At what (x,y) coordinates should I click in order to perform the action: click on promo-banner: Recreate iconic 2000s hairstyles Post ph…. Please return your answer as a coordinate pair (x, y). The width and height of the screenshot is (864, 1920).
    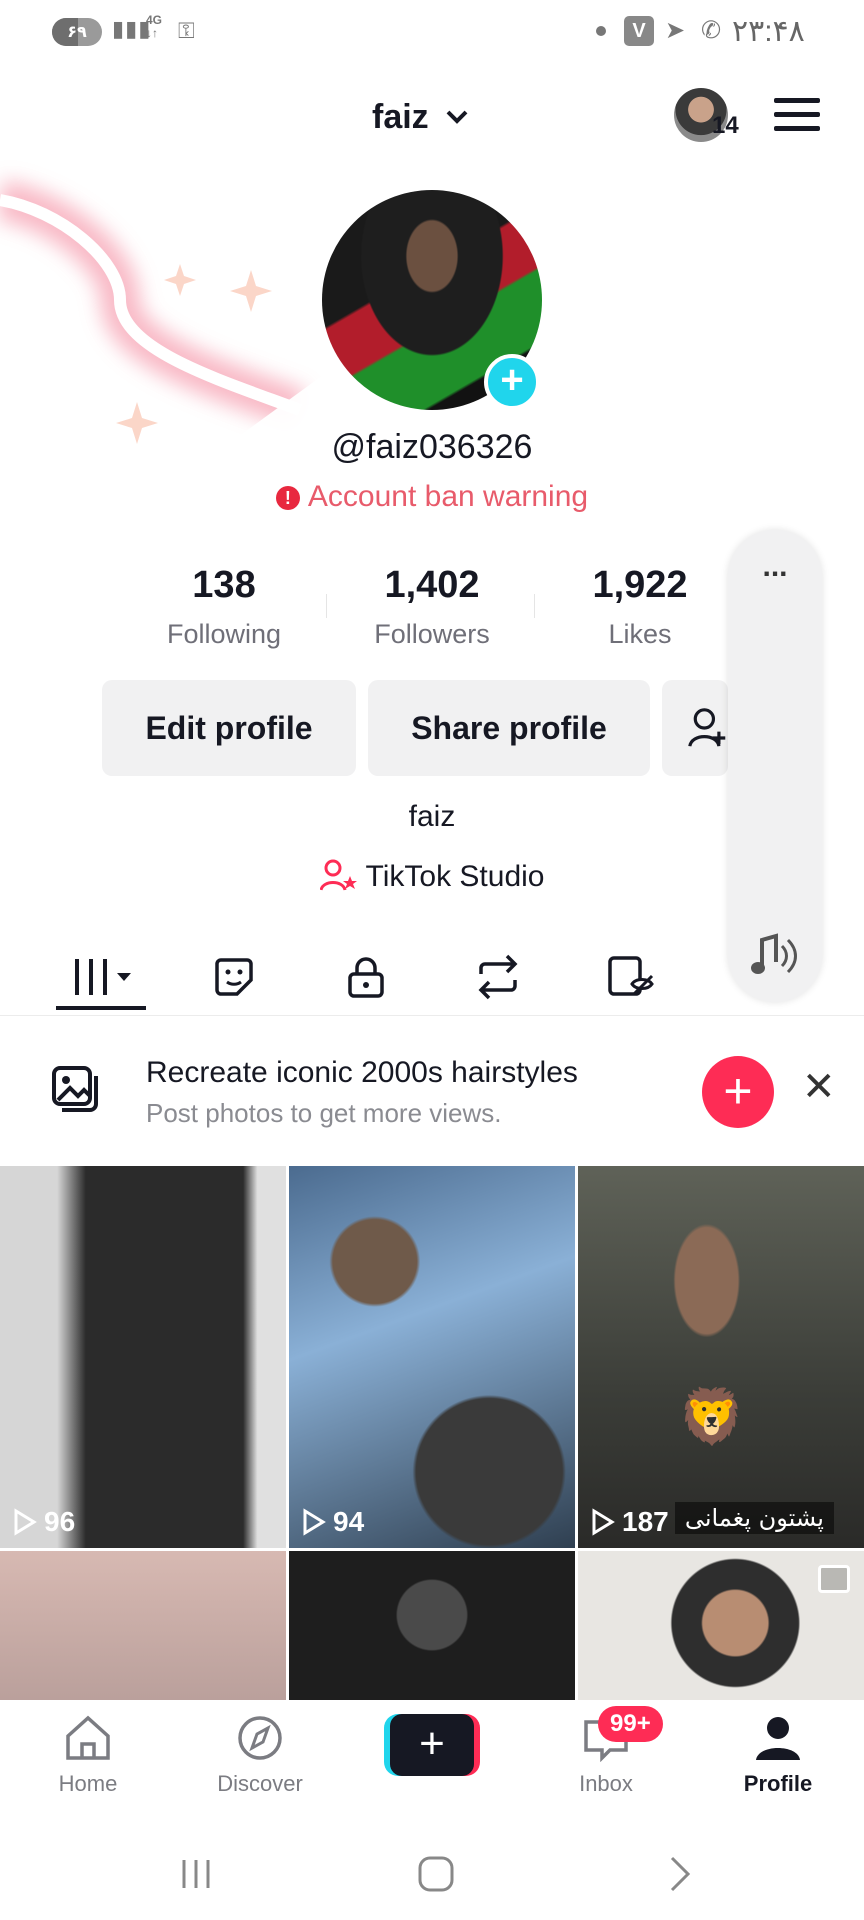
    Looking at the image, I should click on (432, 1096).